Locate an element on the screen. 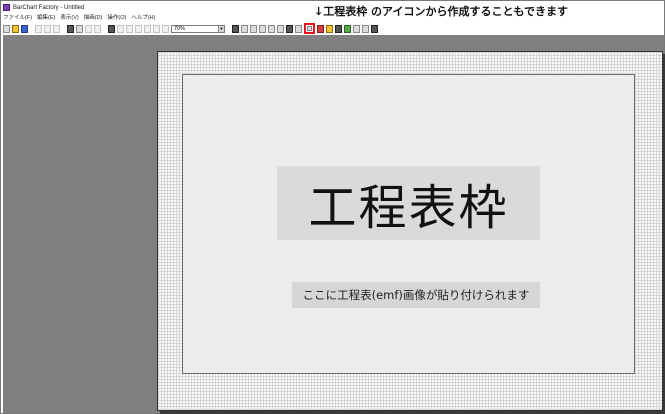 This screenshot has height=414, width=665. menu-view: 表示(V) is located at coordinates (69, 17).